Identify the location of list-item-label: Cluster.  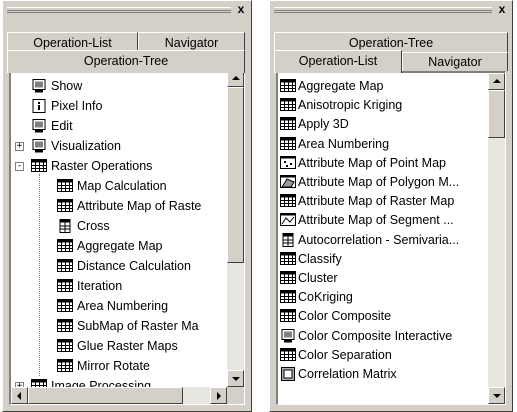
(318, 278).